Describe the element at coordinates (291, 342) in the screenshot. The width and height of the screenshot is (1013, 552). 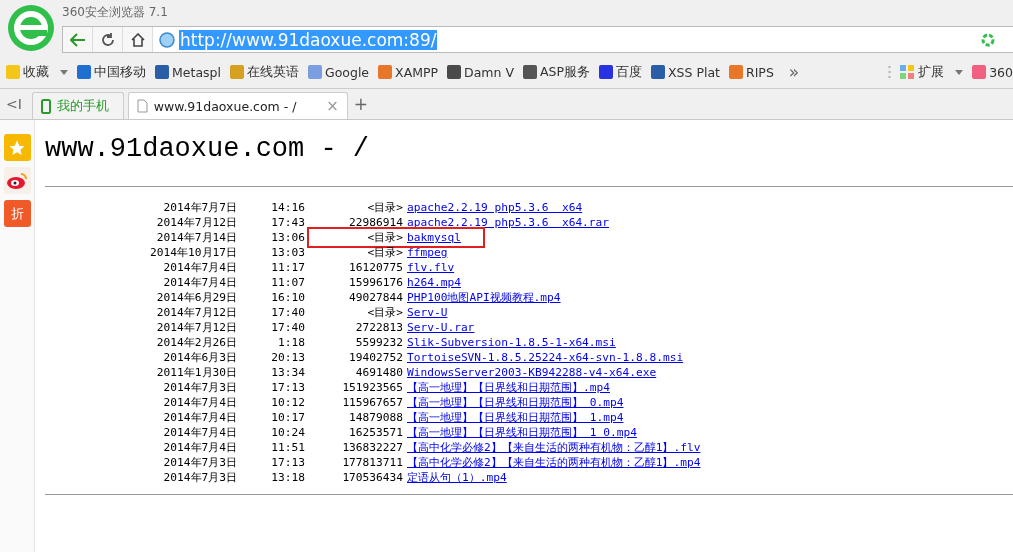
I see `time-text: 1:18` at that location.